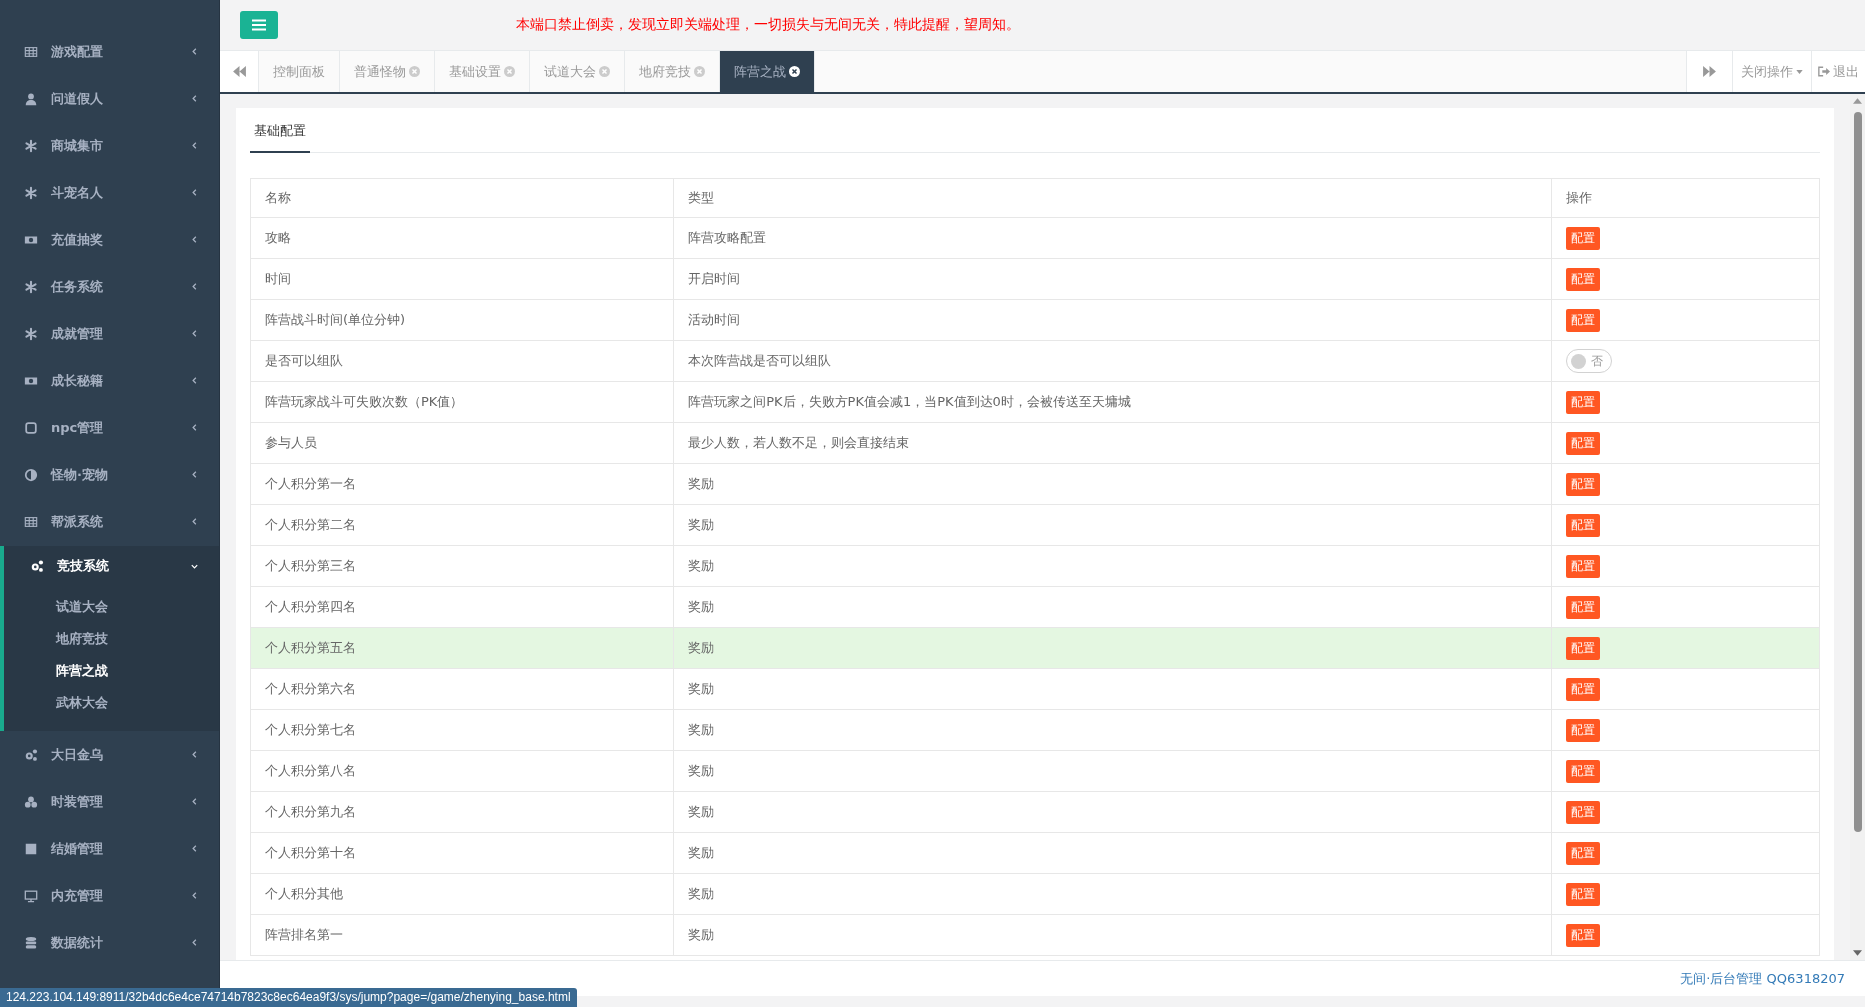  I want to click on sidebar-item: 时装管理, so click(109, 801).